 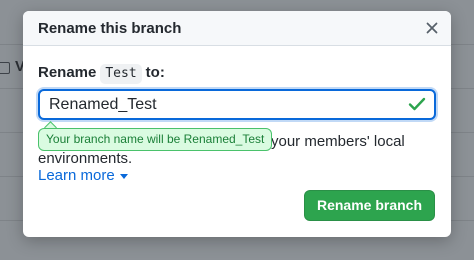 What do you see at coordinates (155, 72) in the screenshot?
I see `rename-label-suffix: to:` at bounding box center [155, 72].